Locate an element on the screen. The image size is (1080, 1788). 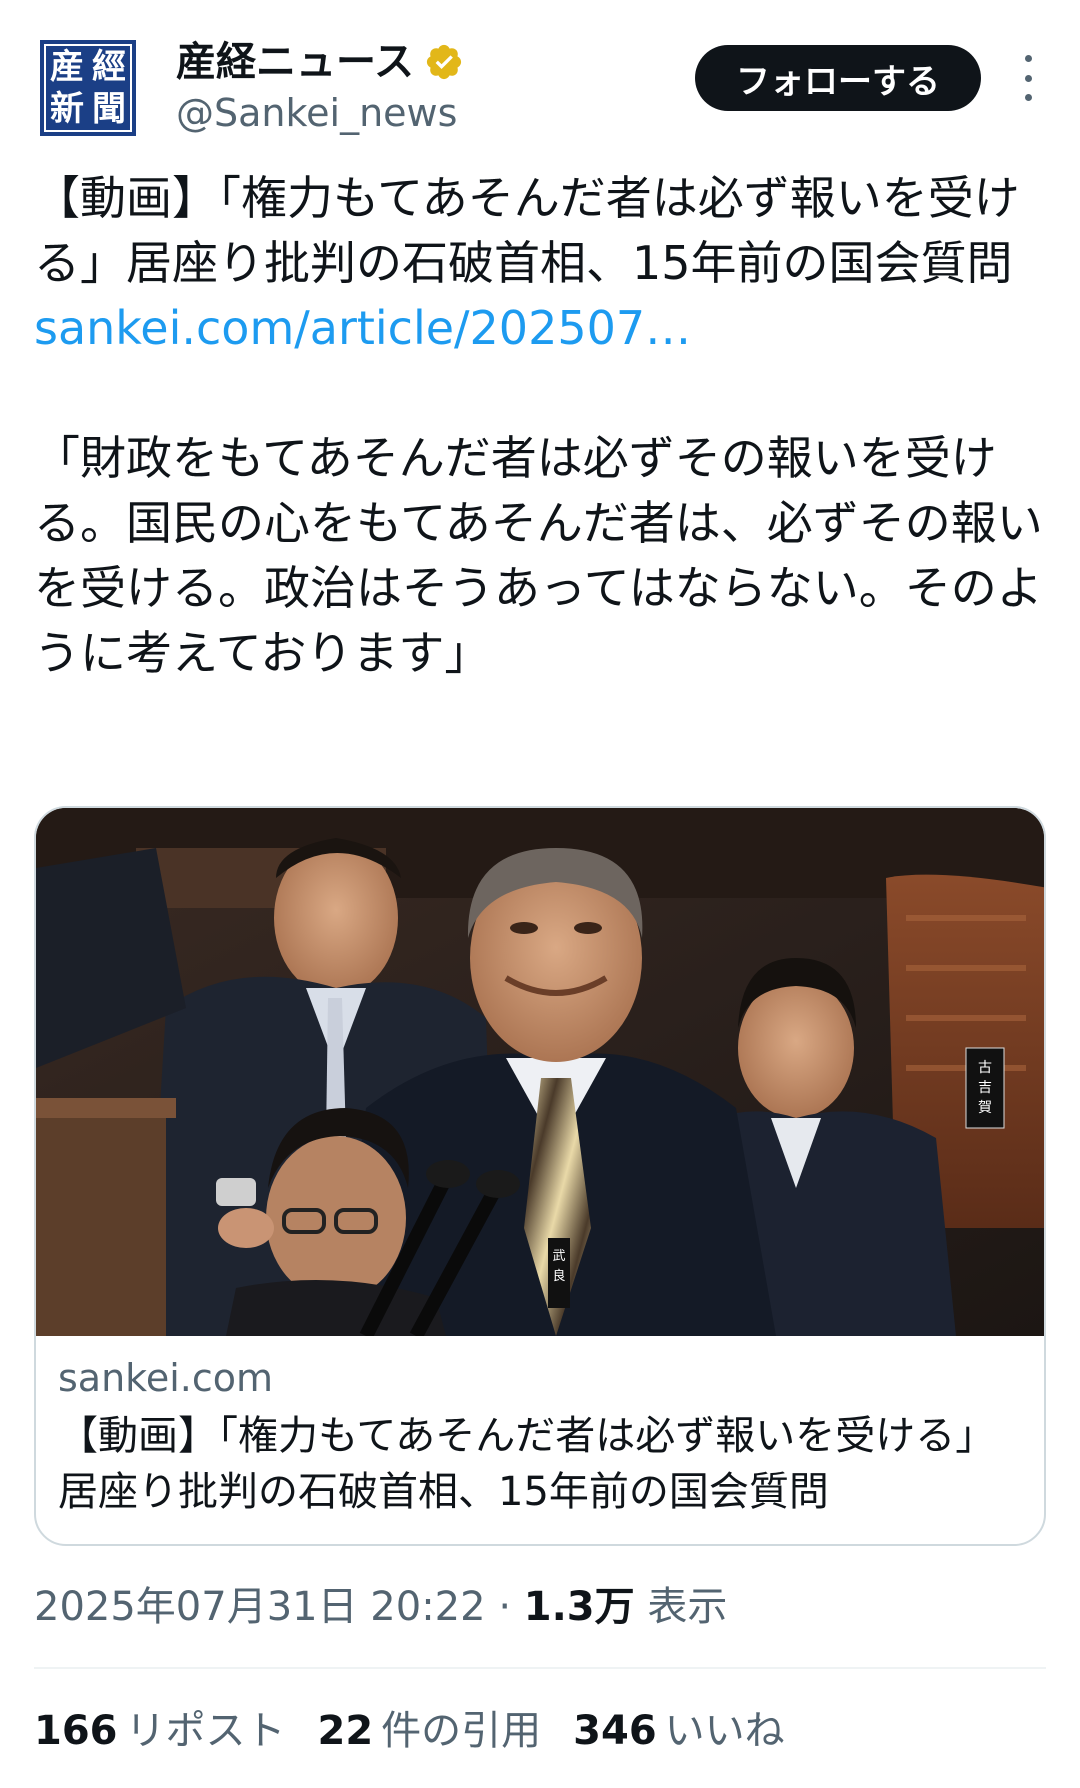
account-handle: @Sankei_news is located at coordinates (316, 113).